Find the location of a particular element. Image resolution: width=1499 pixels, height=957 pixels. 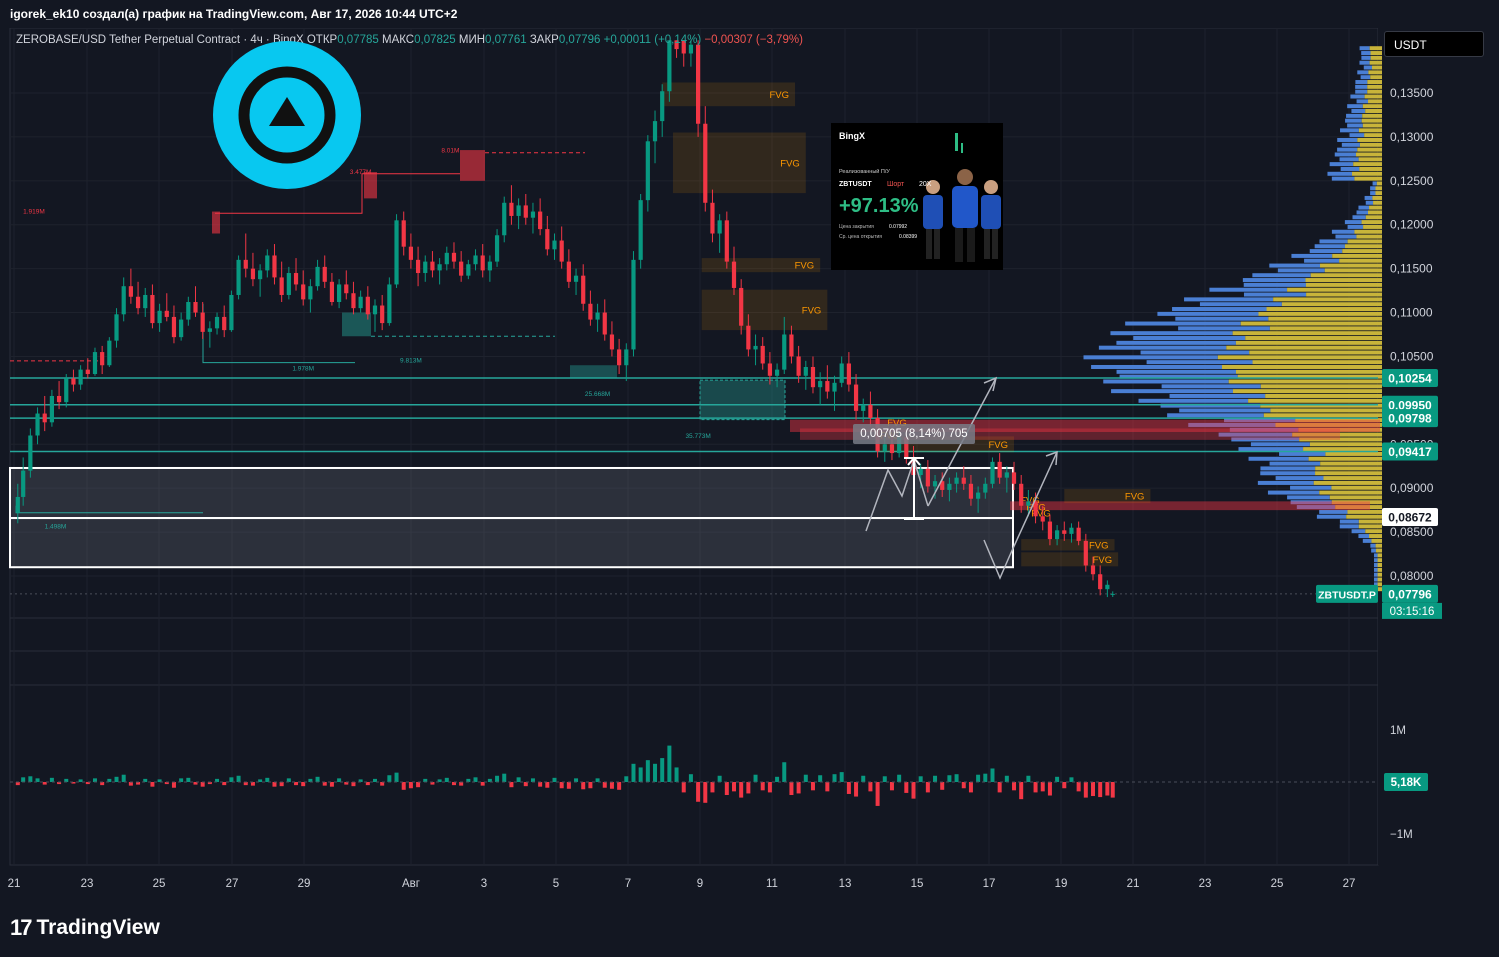

currency-button: USDT is located at coordinates (1434, 44).